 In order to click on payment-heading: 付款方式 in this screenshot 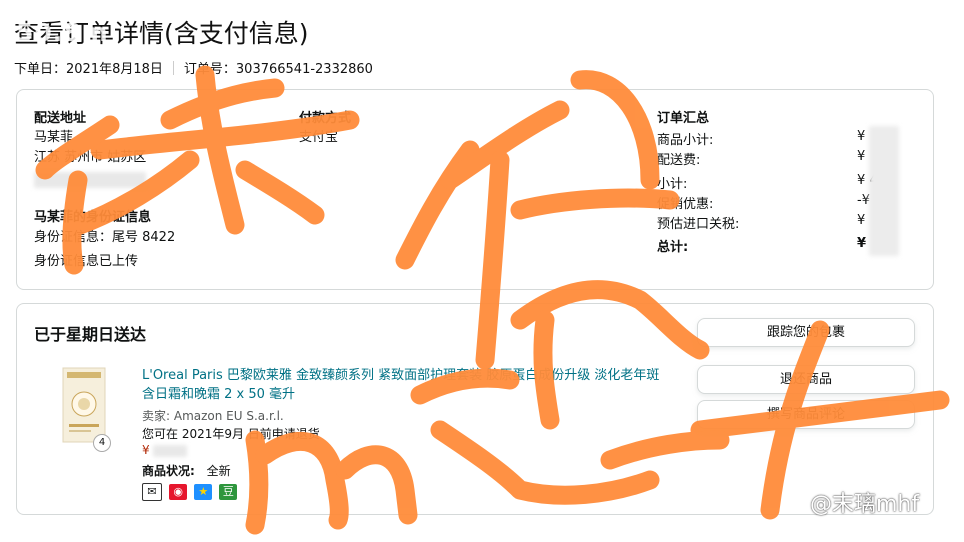, I will do `click(325, 118)`.